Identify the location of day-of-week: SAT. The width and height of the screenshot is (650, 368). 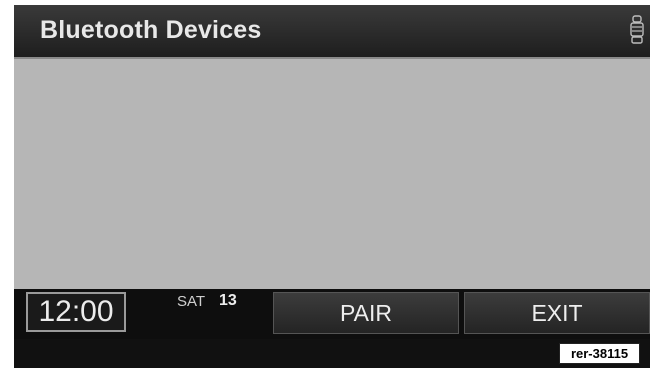
(191, 301).